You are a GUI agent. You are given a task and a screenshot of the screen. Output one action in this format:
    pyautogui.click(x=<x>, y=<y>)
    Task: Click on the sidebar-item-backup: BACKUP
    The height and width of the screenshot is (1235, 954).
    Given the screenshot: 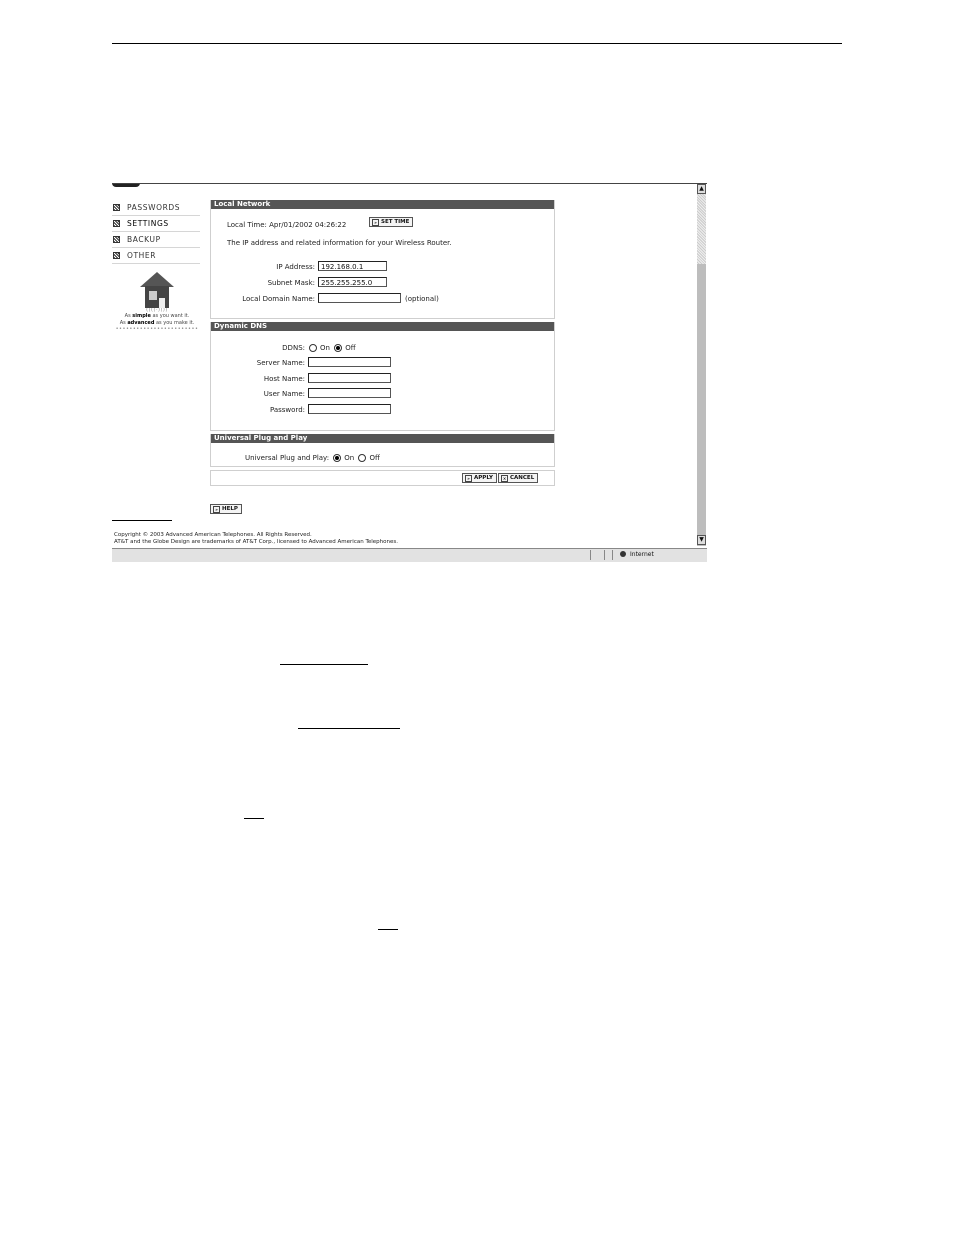 What is the action you would take?
    pyautogui.click(x=156, y=240)
    